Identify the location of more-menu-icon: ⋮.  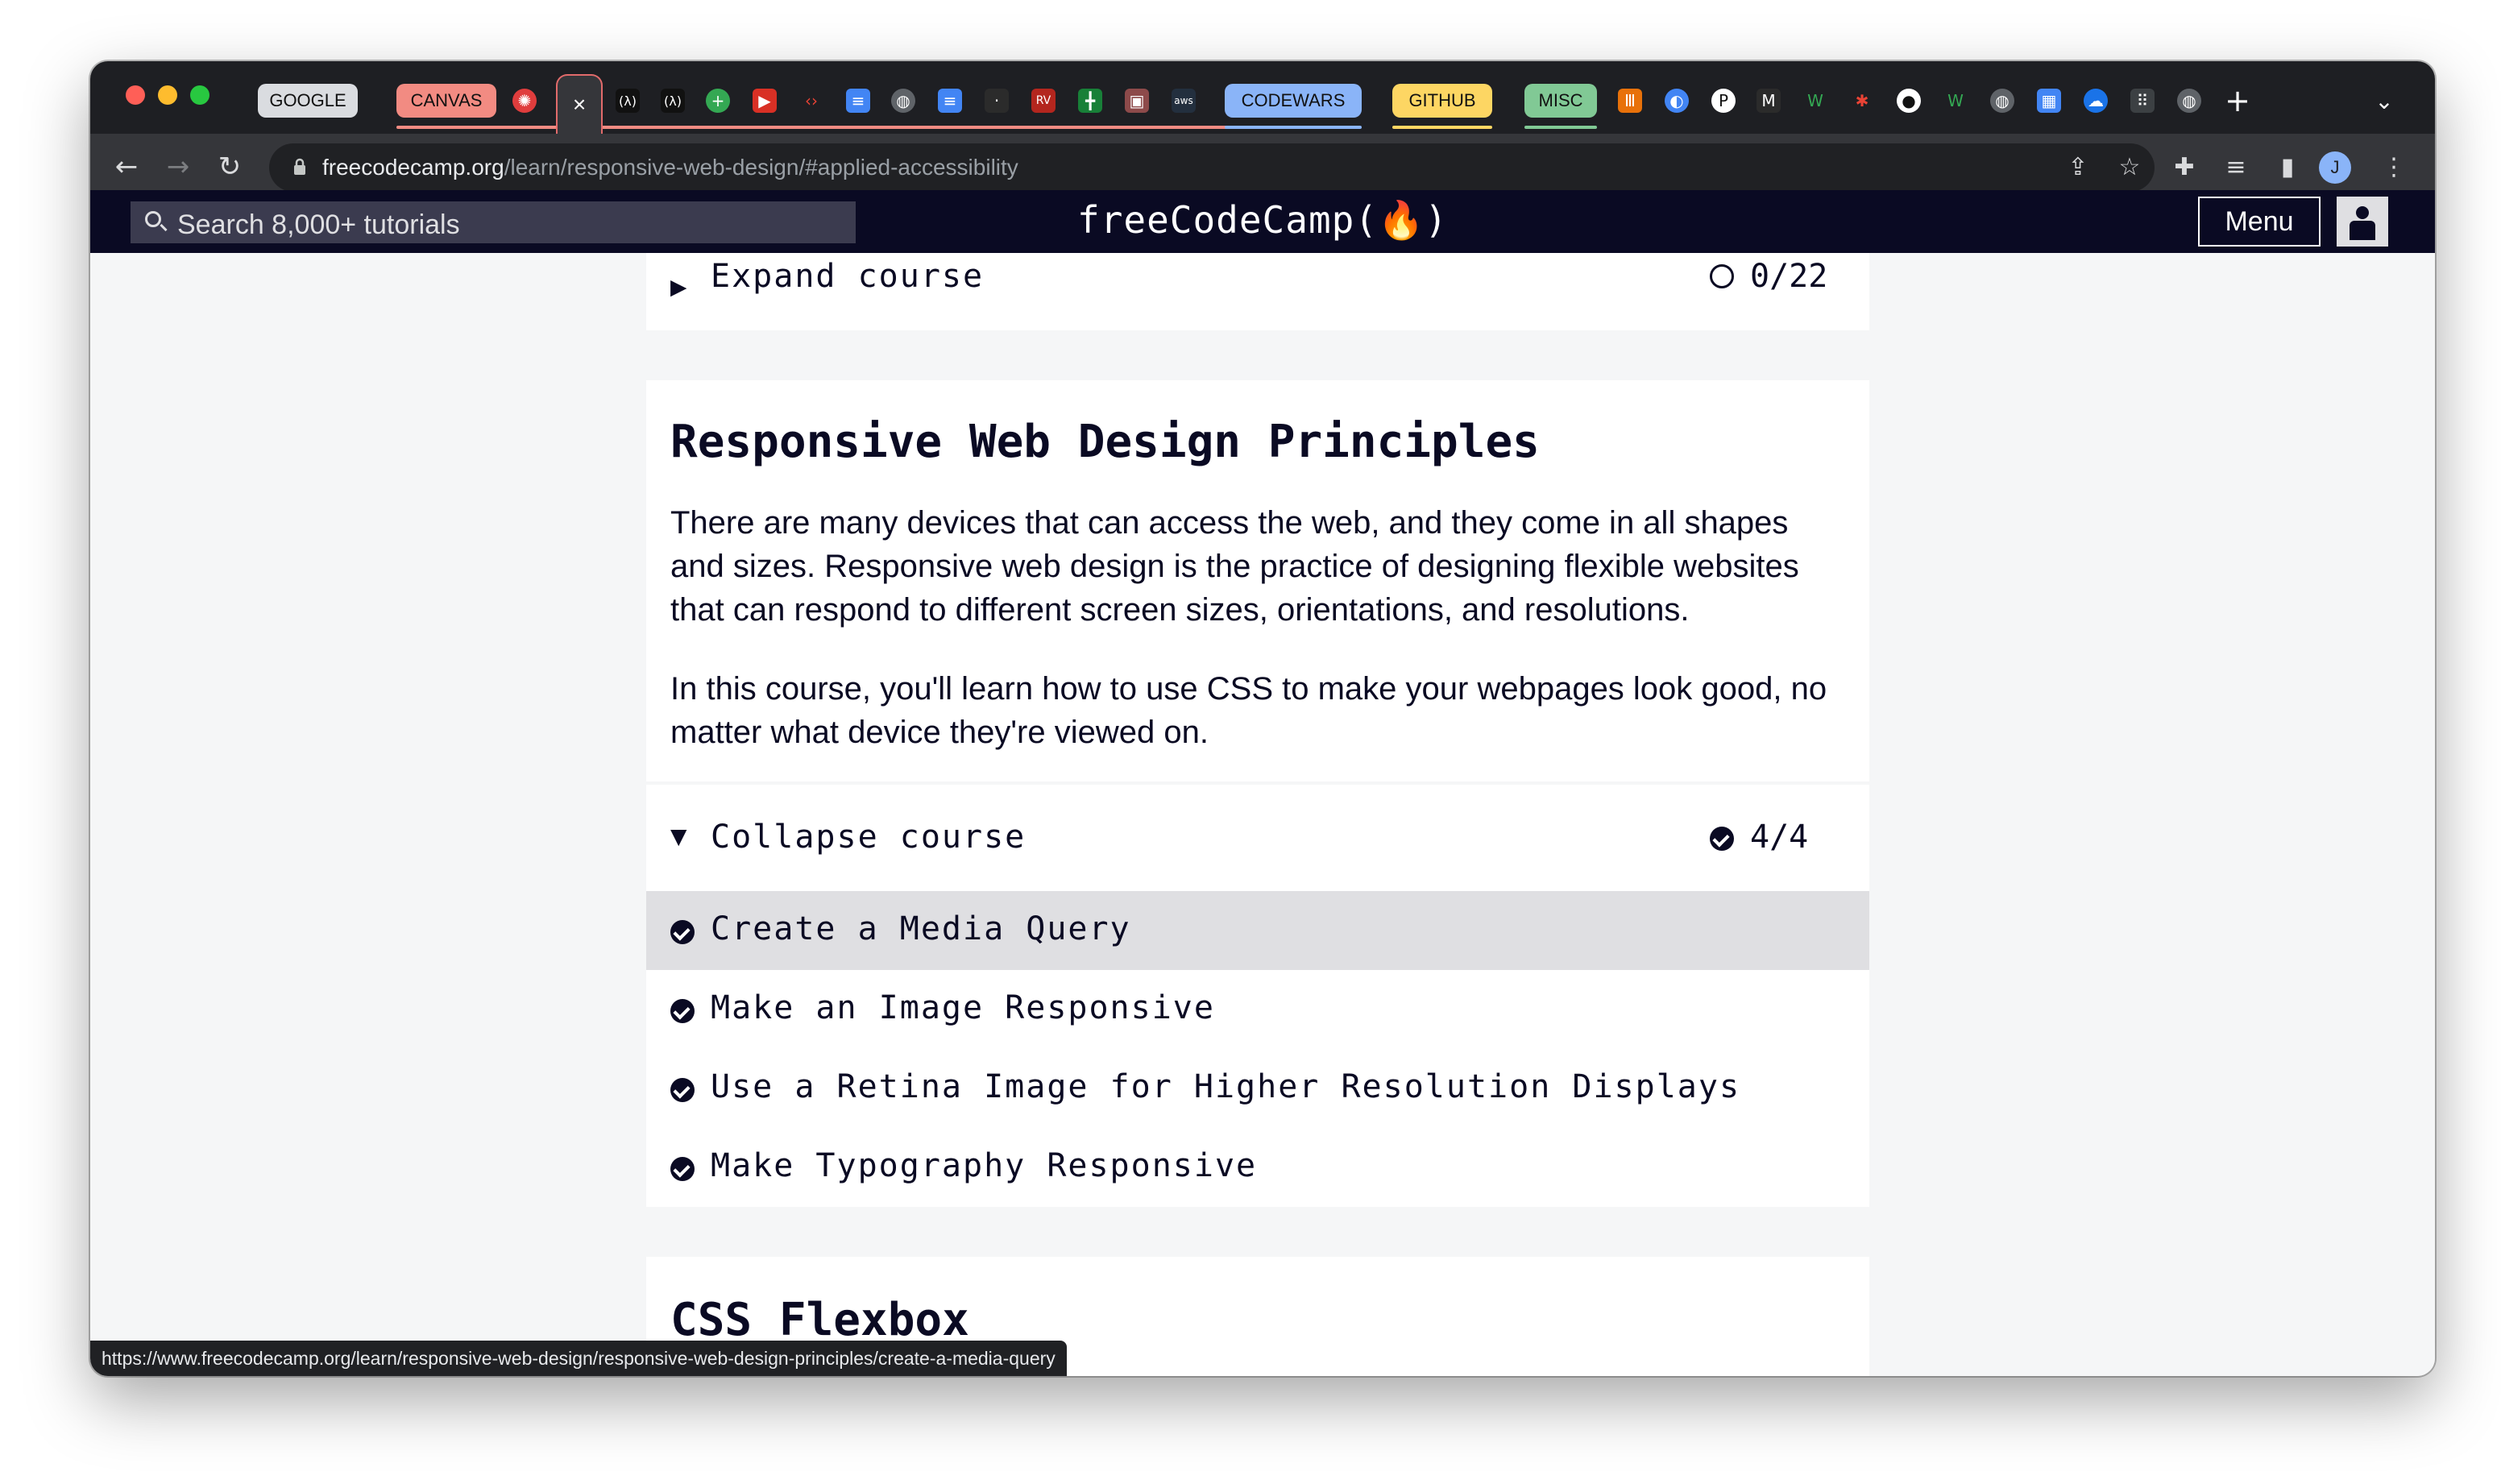
(2393, 166).